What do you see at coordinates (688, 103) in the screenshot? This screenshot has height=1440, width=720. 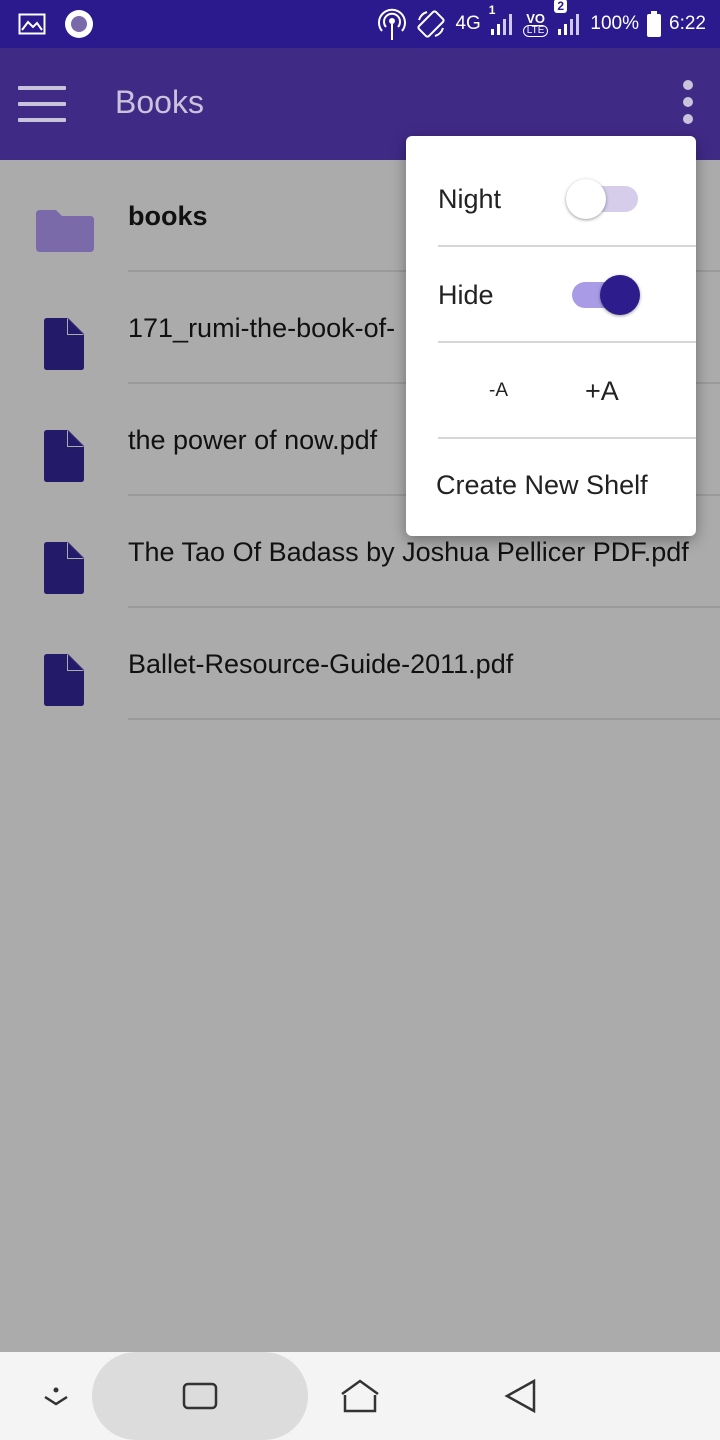 I see `more-vert-icon` at bounding box center [688, 103].